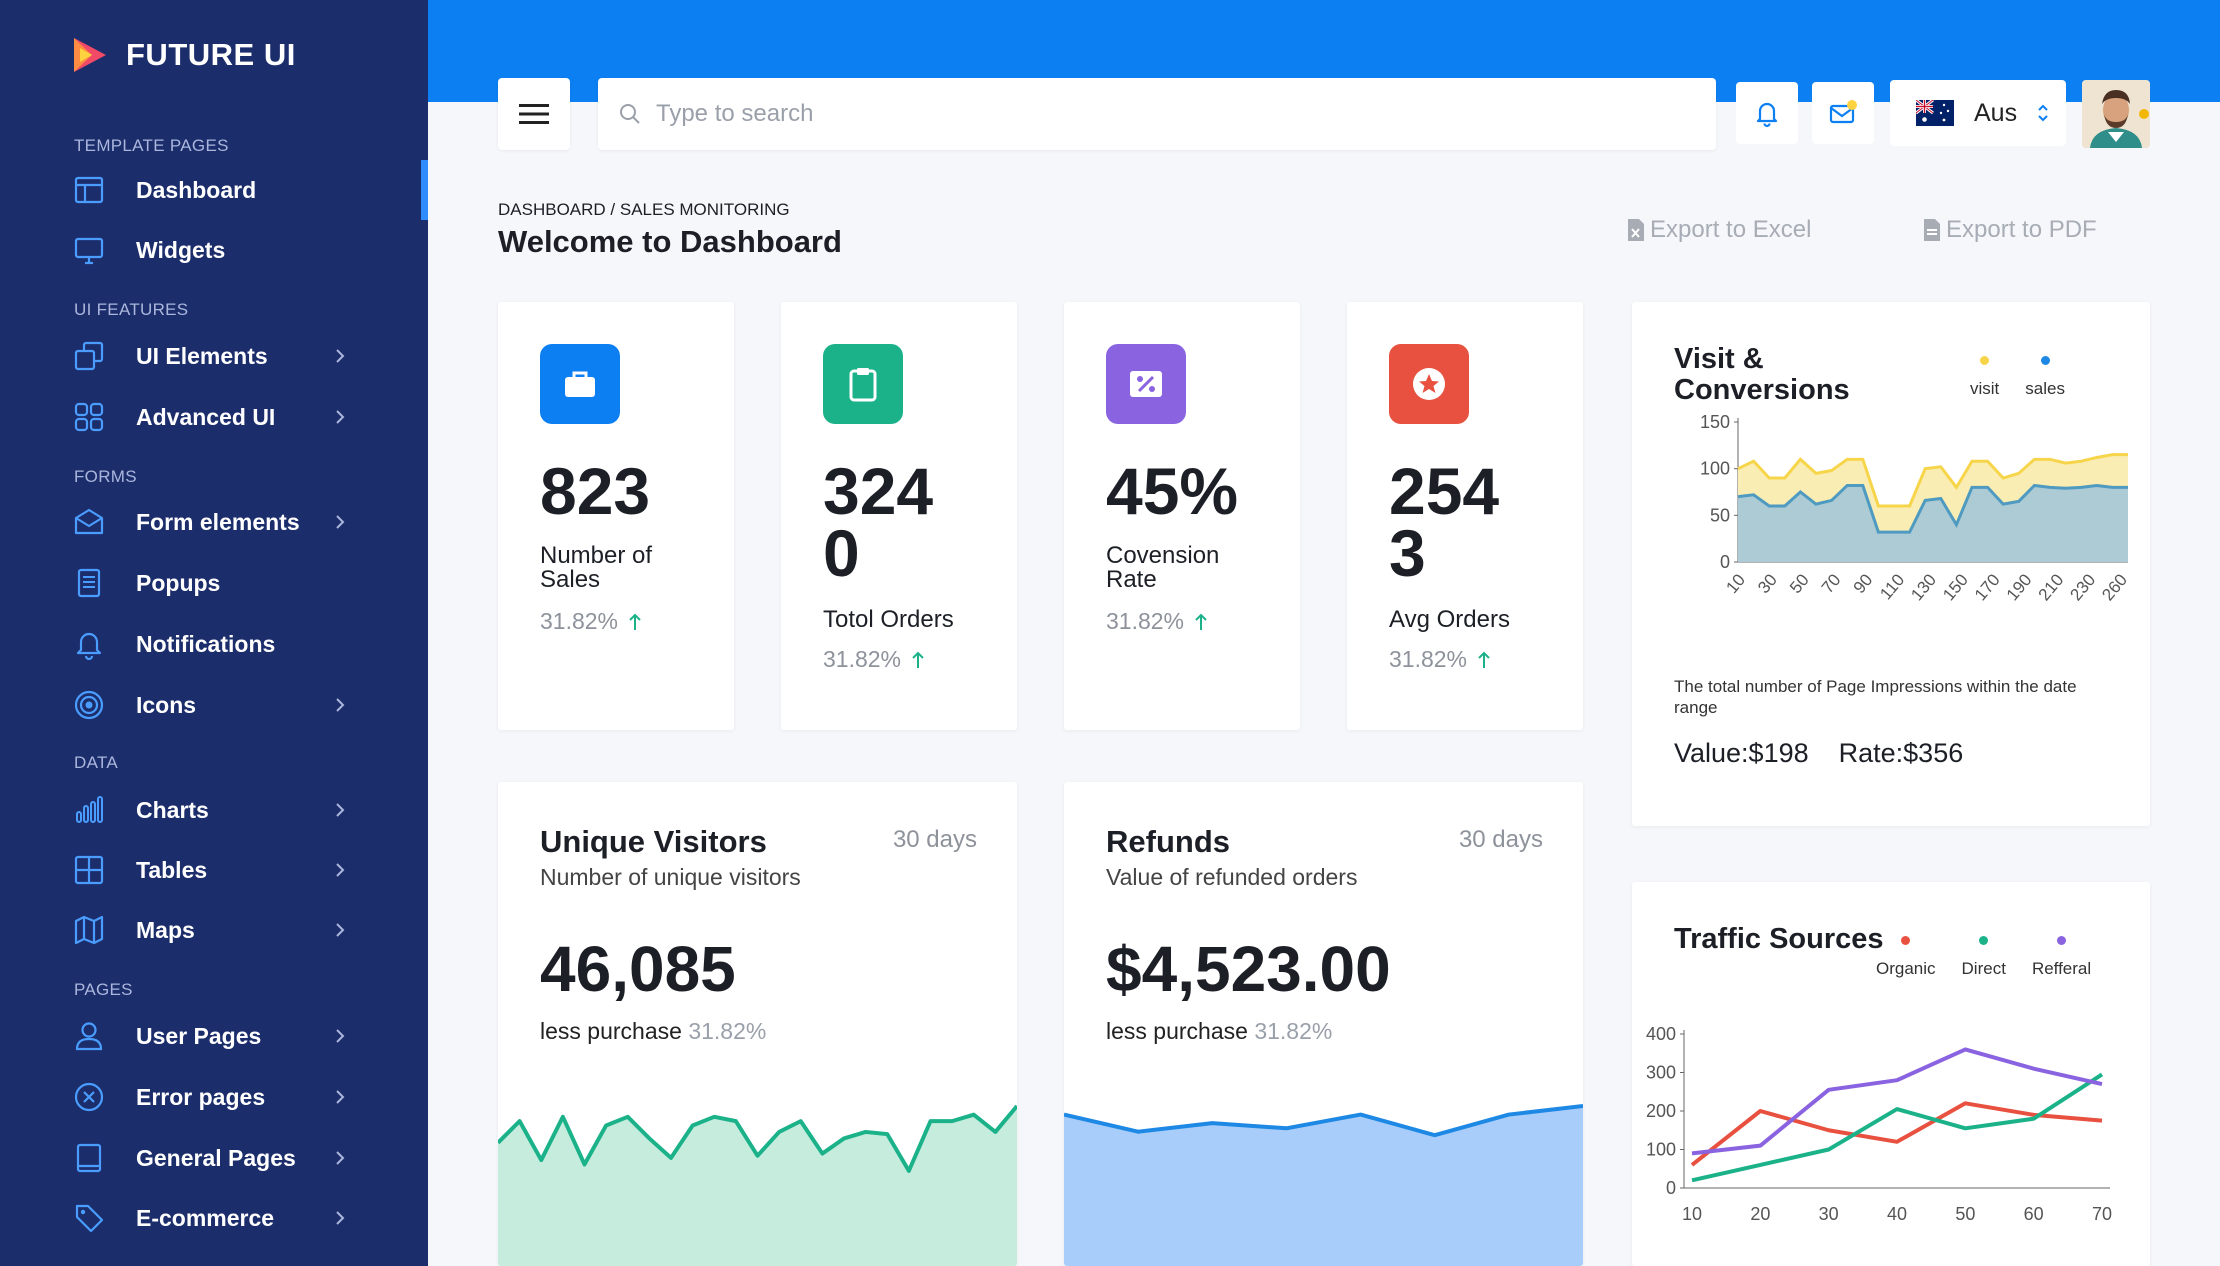 This screenshot has height=1266, width=2220. Describe the element at coordinates (1879, 1124) in the screenshot. I see `traffic-sources-chart: 0 100 200 300 400 10 20 30 40 50 60 70` at that location.